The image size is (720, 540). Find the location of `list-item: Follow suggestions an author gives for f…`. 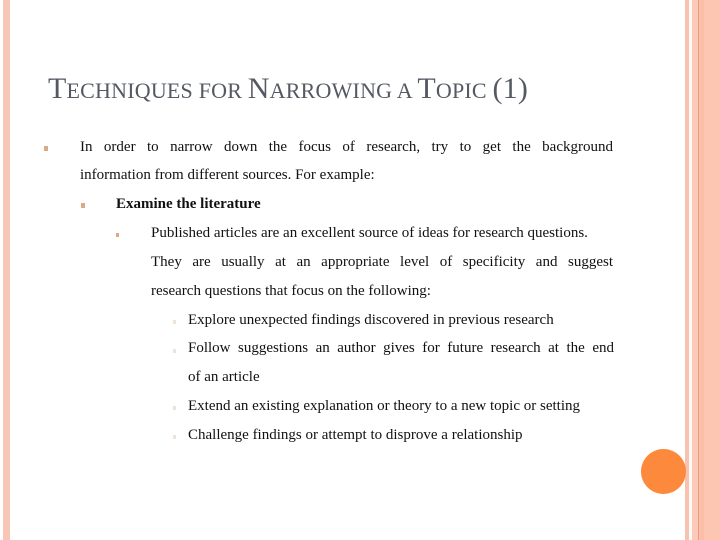

list-item: Follow suggestions an author gives for f… is located at coordinates (401, 348).